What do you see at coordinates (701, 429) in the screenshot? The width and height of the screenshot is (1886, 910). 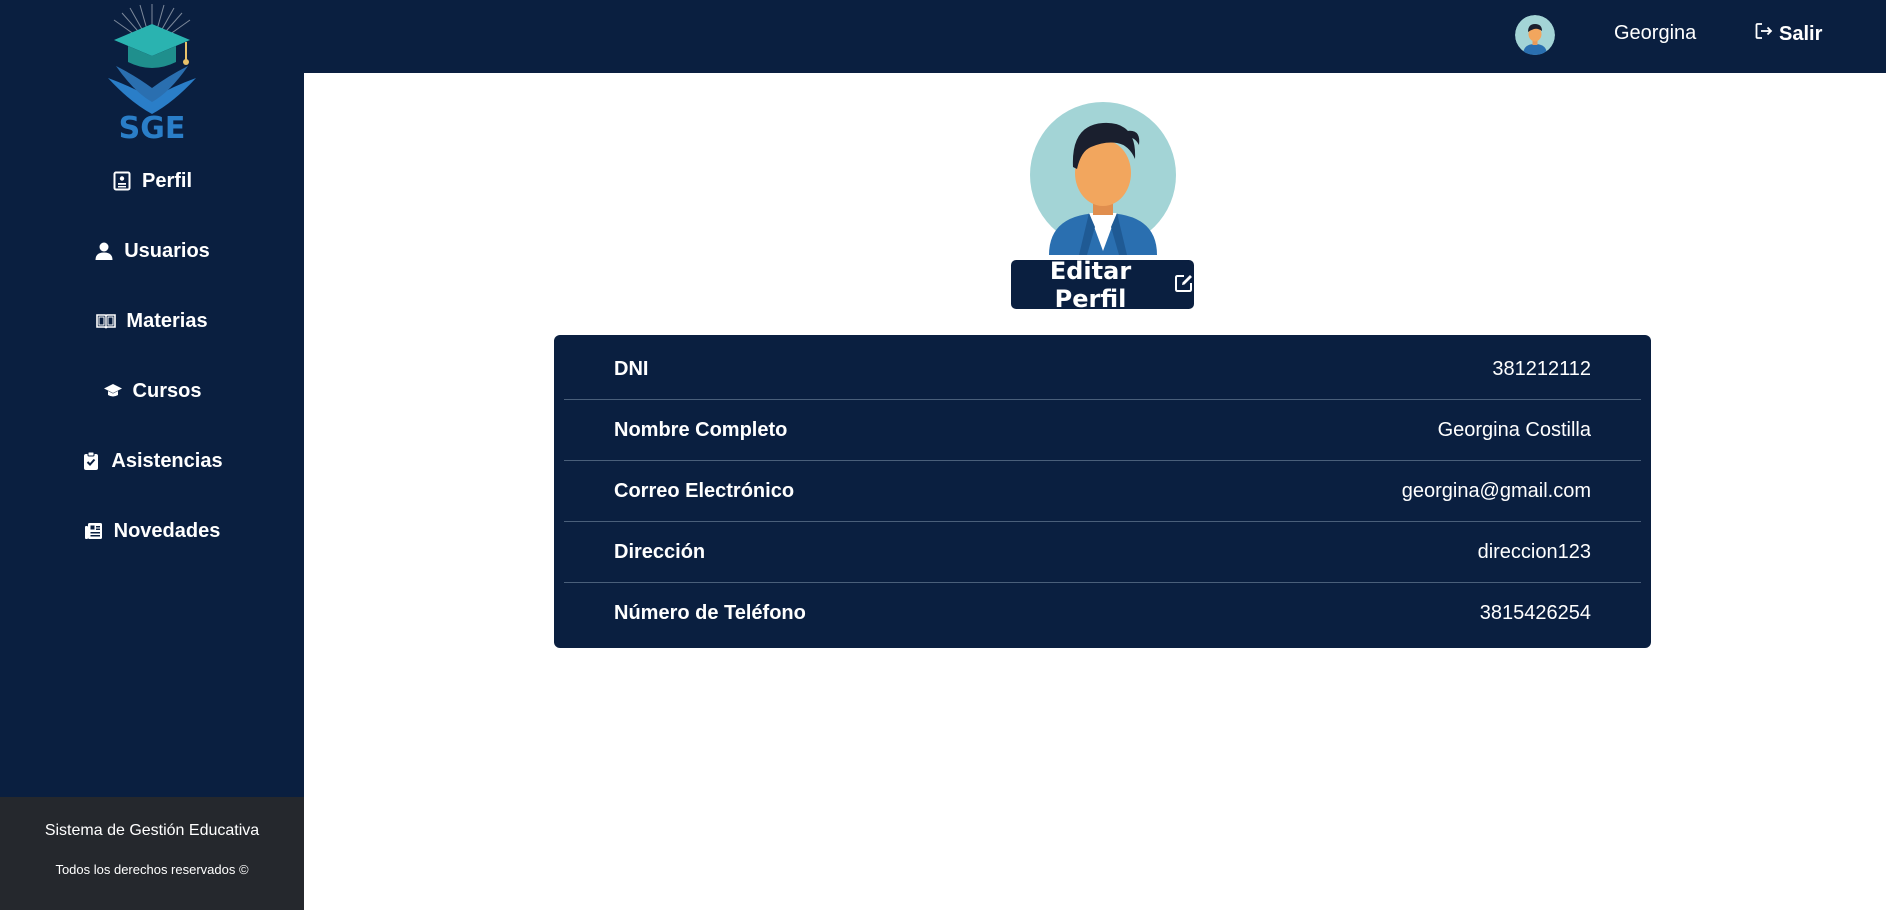 I see `field-label: Nombre Completo` at bounding box center [701, 429].